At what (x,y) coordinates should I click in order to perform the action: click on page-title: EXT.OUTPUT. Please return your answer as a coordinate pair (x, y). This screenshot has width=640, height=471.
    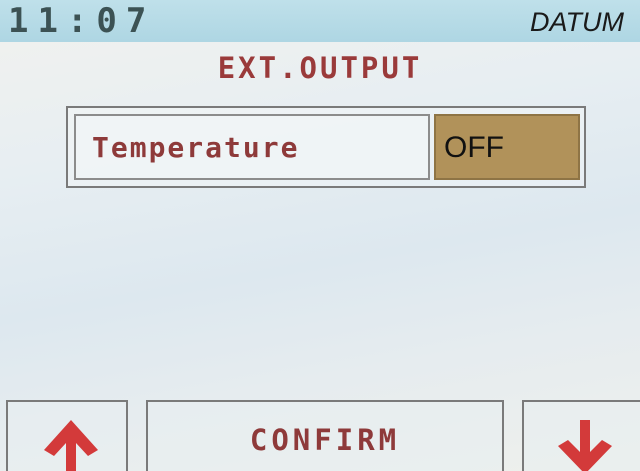
    Looking at the image, I should click on (320, 68).